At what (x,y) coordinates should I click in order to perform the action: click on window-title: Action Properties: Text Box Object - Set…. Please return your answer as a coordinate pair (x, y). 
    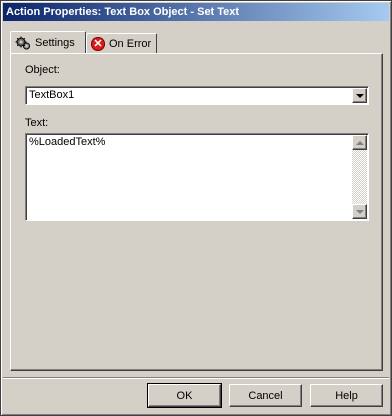
    Looking at the image, I should click on (123, 12).